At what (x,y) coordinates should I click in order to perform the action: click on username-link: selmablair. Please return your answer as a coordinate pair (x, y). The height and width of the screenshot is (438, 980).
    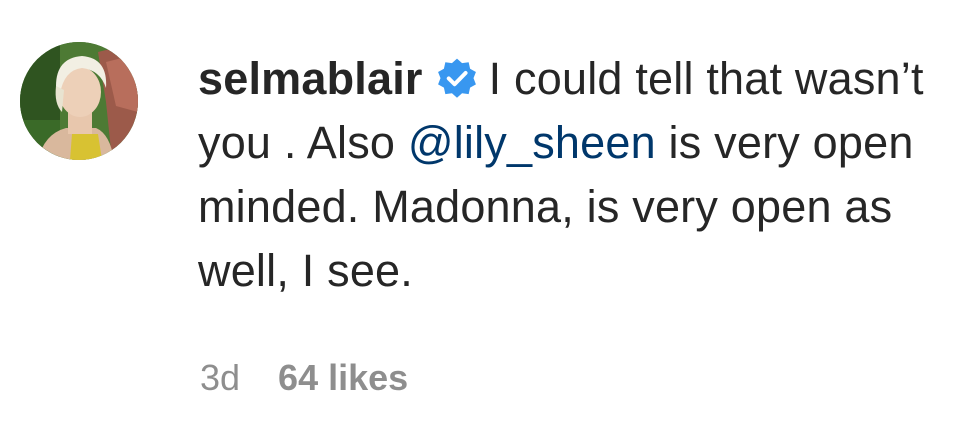
    Looking at the image, I should click on (310, 78).